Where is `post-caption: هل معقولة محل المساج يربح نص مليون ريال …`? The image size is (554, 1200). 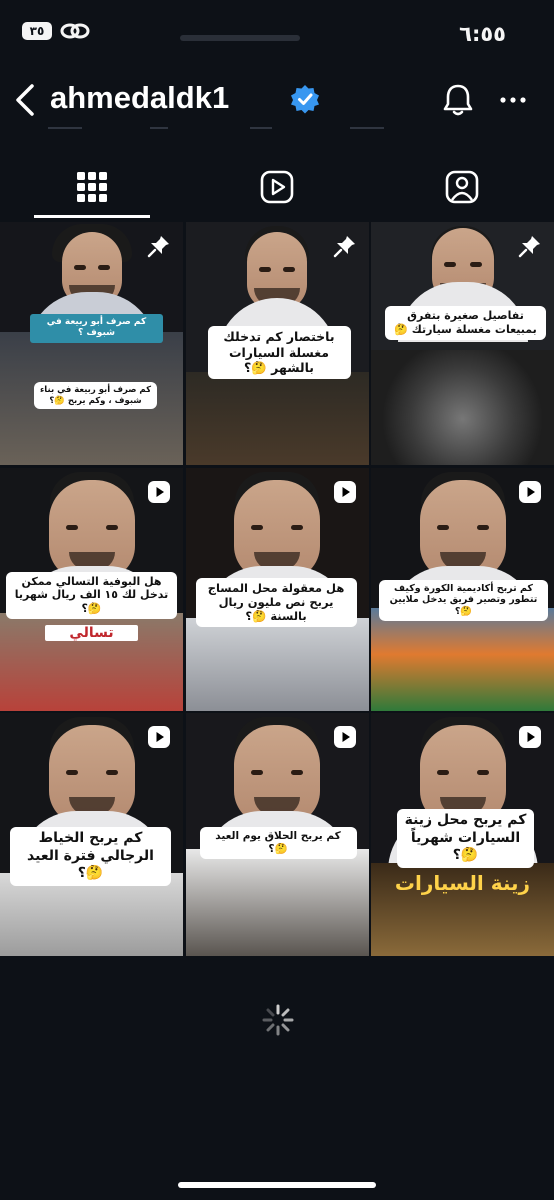
post-caption: هل معقولة محل المساج يربح نص مليون ريال … is located at coordinates (276, 602).